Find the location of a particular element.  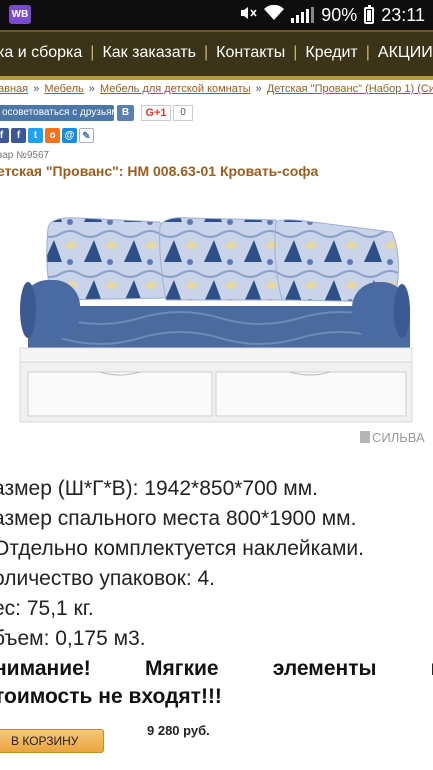

warning-word: элементы is located at coordinates (324, 668).